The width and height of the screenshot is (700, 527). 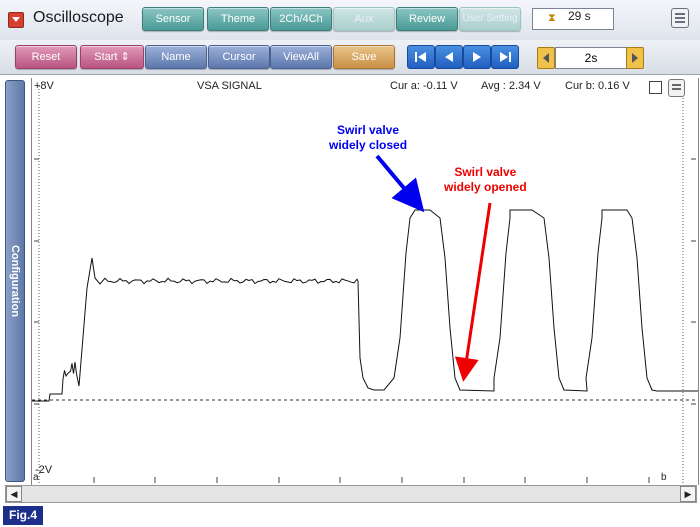 I want to click on zoom-value: 2s, so click(x=591, y=58).